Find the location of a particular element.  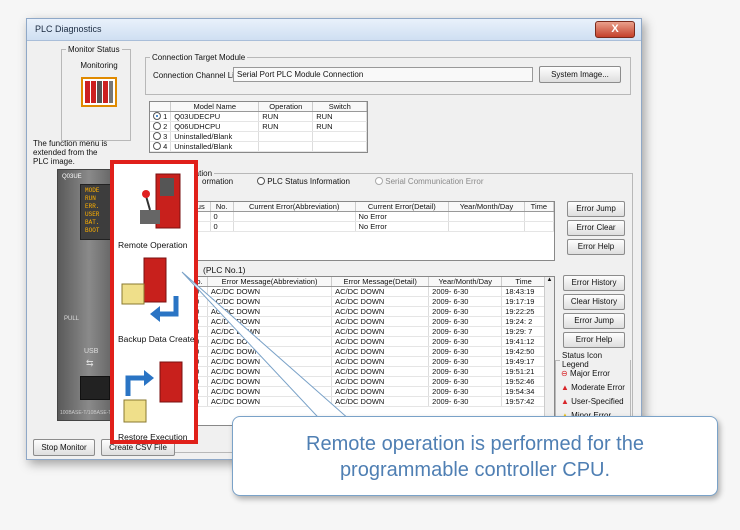

model-name: Q03UDECPU is located at coordinates (215, 116).